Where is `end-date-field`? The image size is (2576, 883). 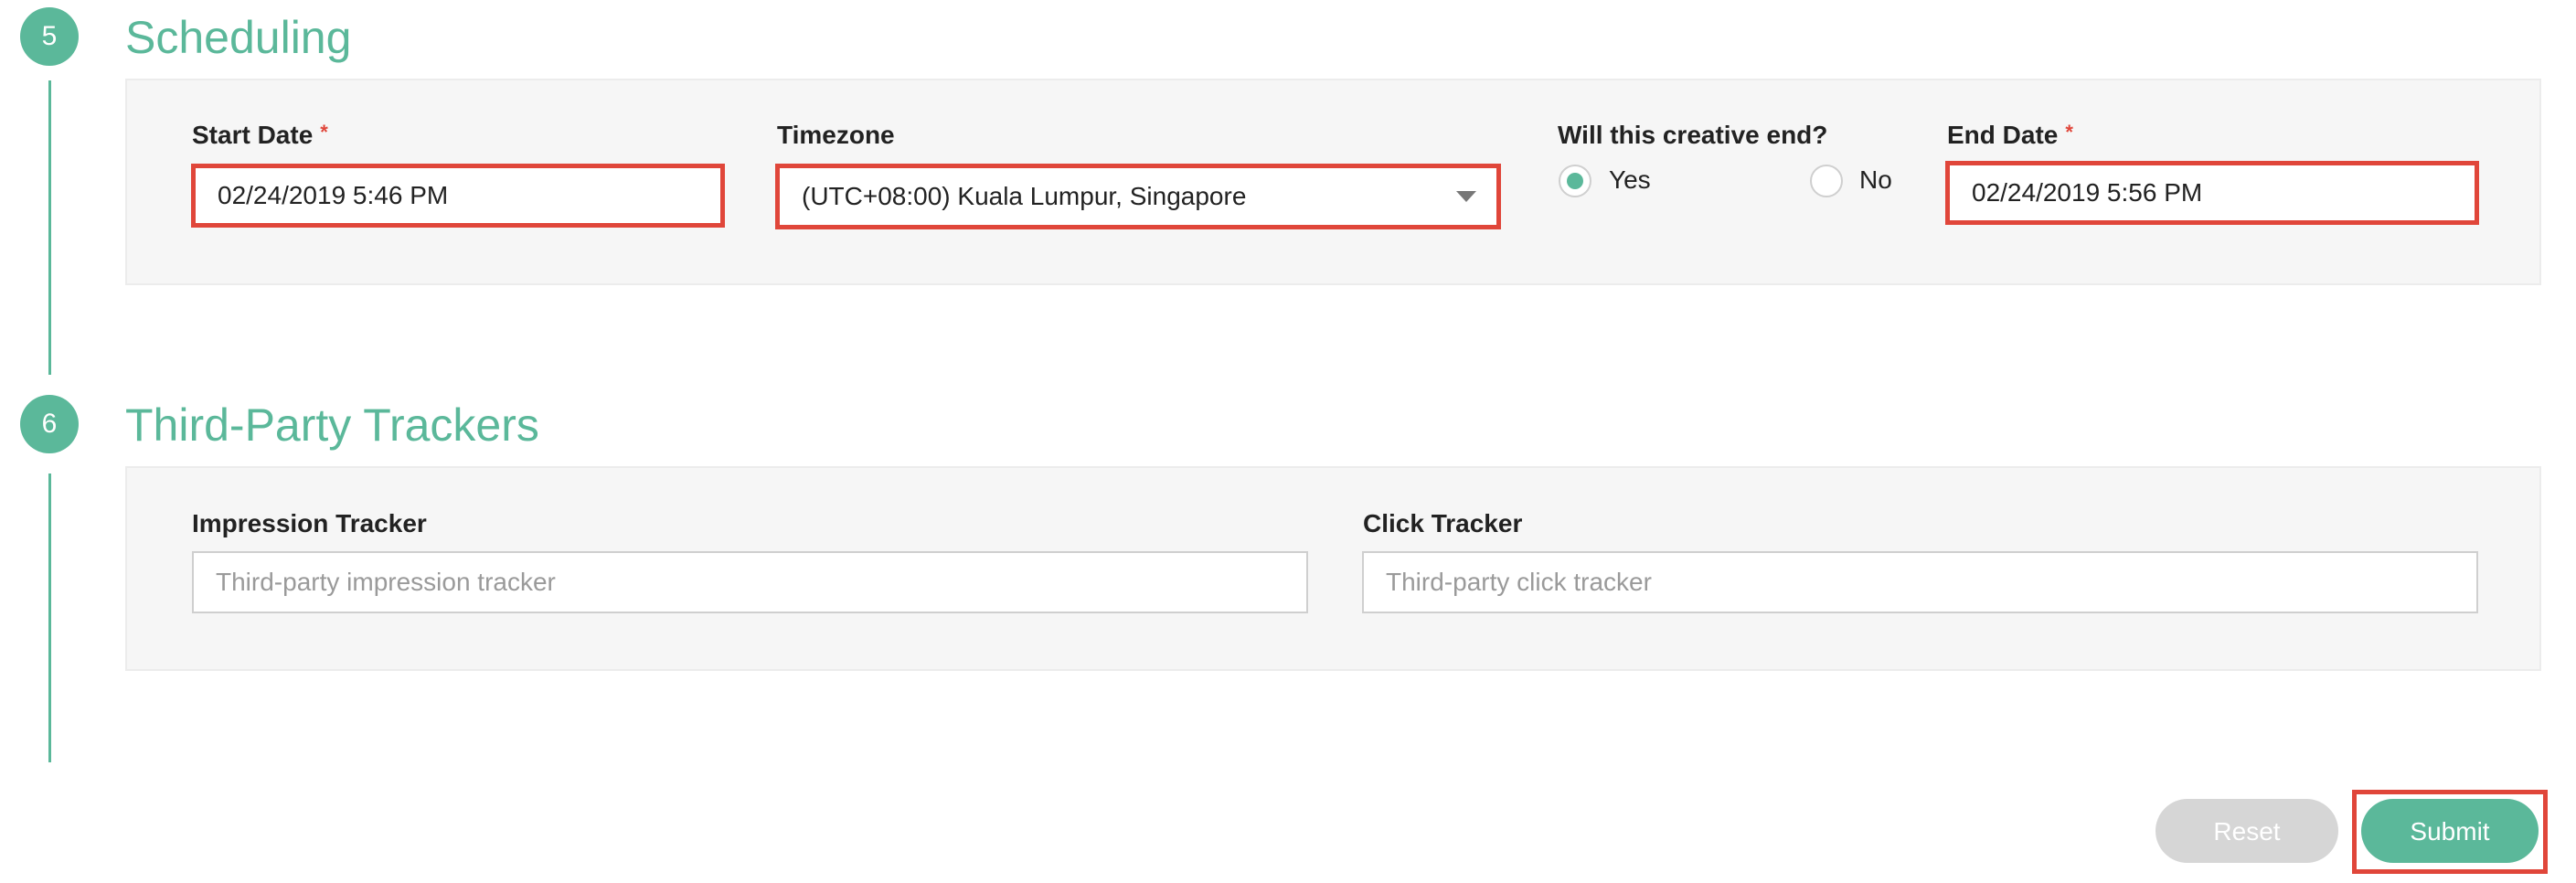
end-date-field is located at coordinates (2212, 193).